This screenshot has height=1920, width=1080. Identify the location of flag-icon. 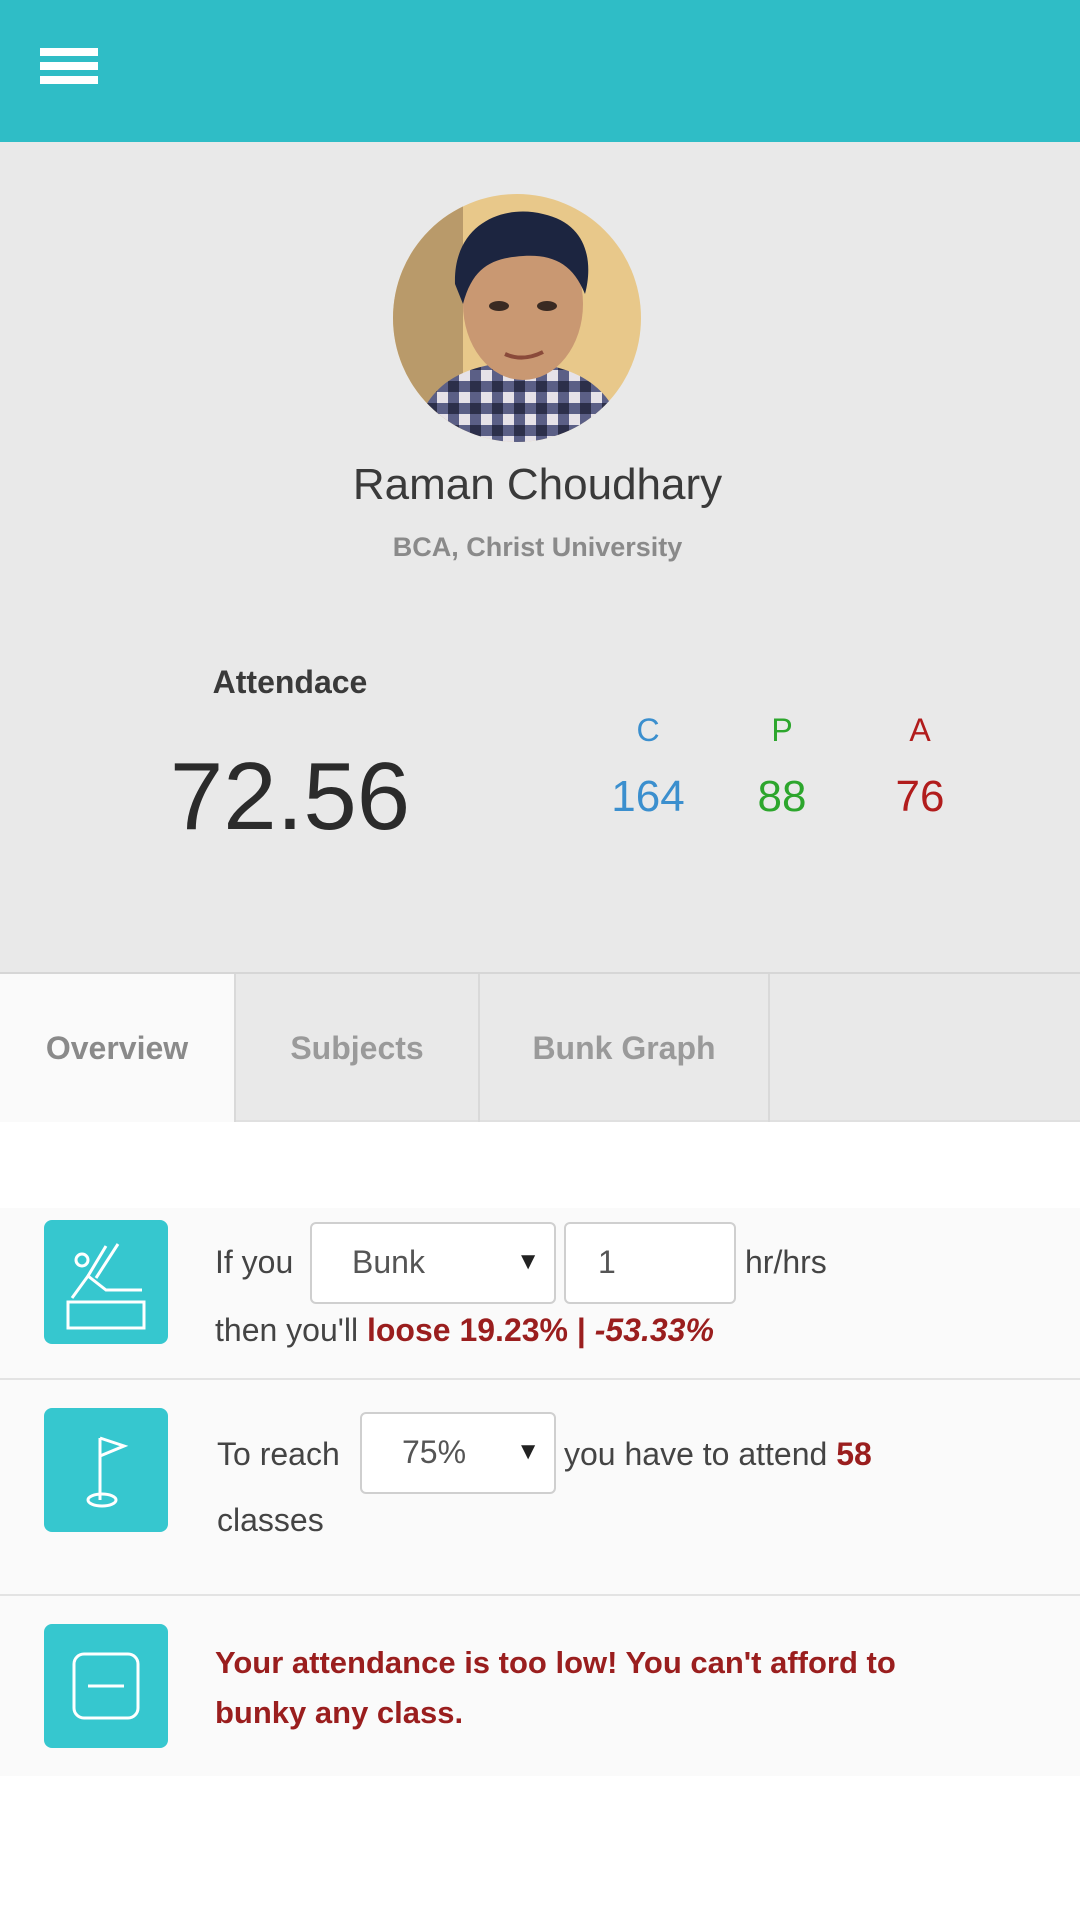
(106, 1470).